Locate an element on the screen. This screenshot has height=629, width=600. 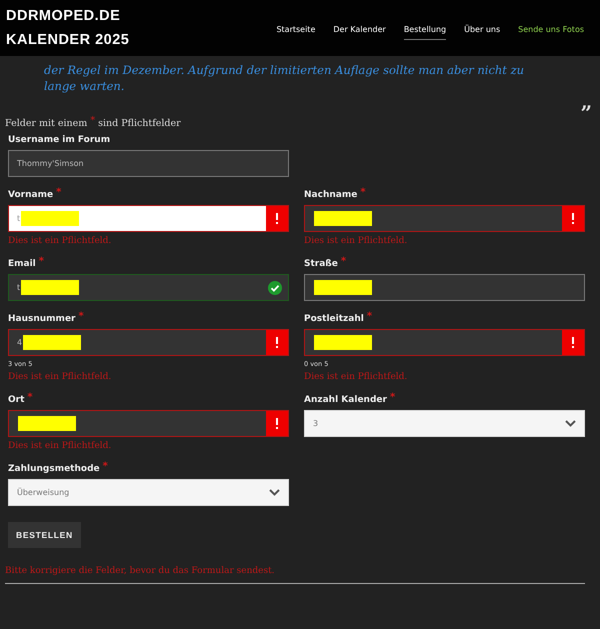
nav-link: Über uns is located at coordinates (482, 32).